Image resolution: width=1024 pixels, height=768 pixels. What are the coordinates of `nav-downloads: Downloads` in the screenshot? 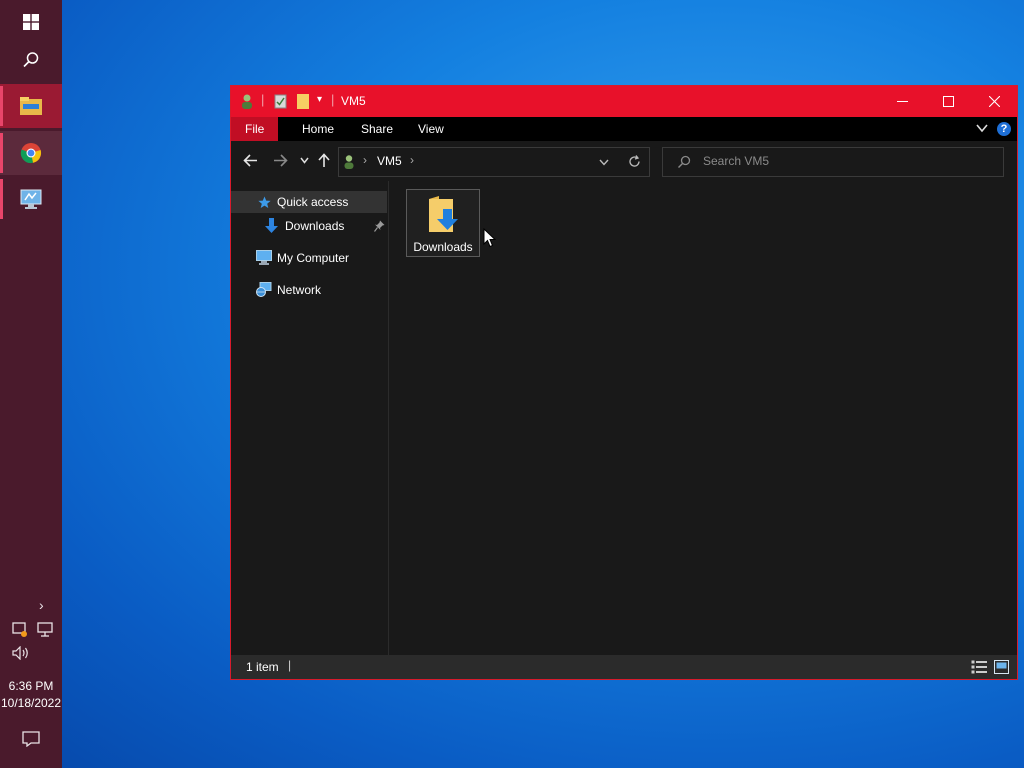 It's located at (309, 226).